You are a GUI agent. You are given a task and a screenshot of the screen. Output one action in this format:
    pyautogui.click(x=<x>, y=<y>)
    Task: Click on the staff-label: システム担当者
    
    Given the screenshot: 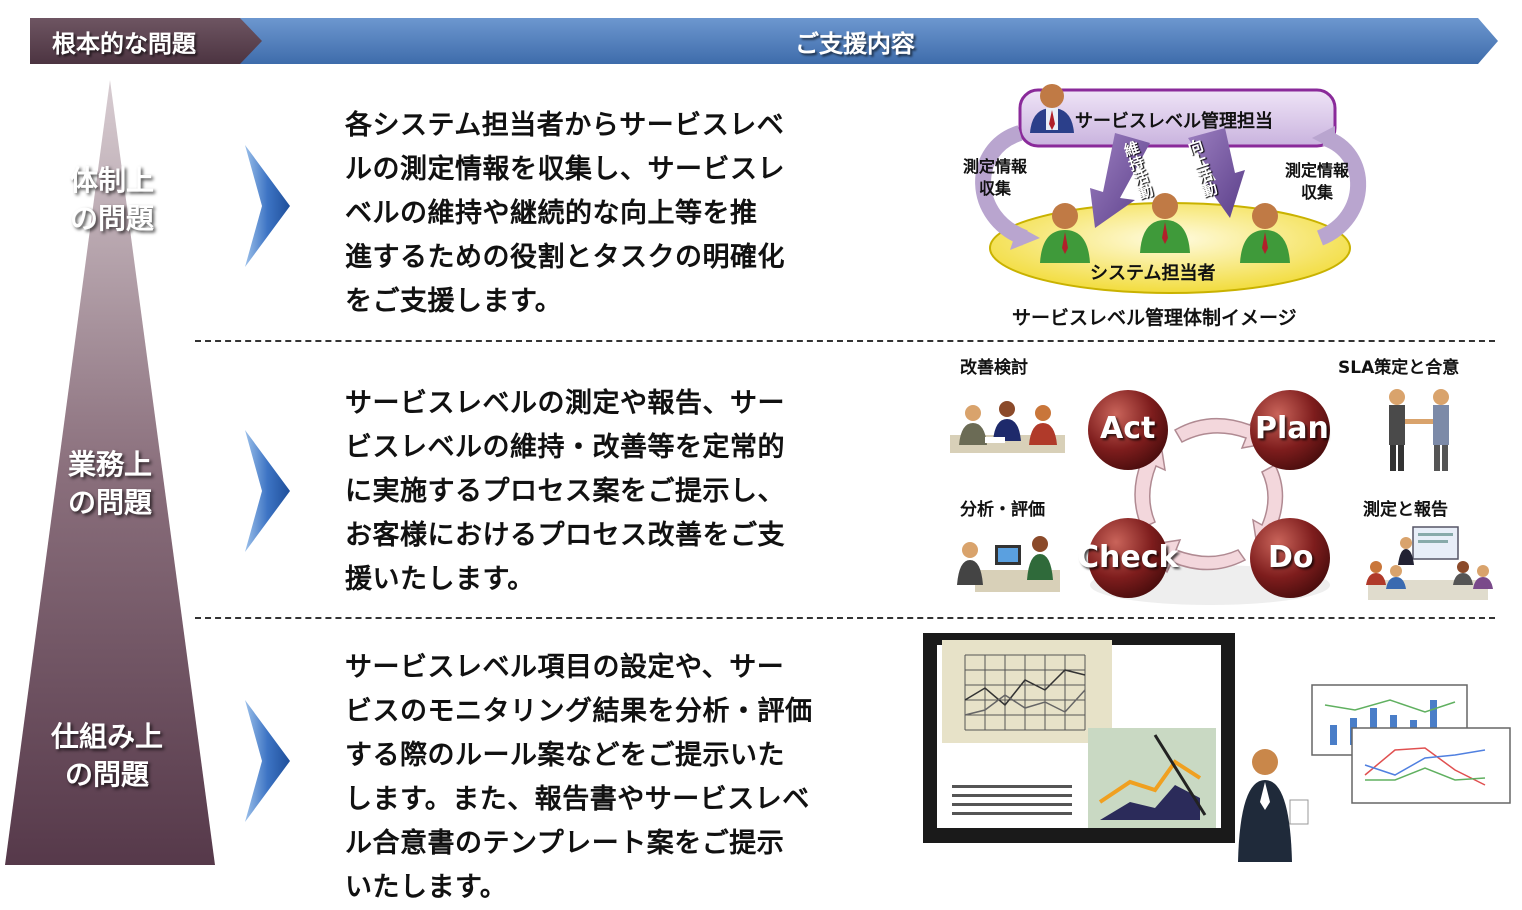 What is the action you would take?
    pyautogui.click(x=1153, y=273)
    